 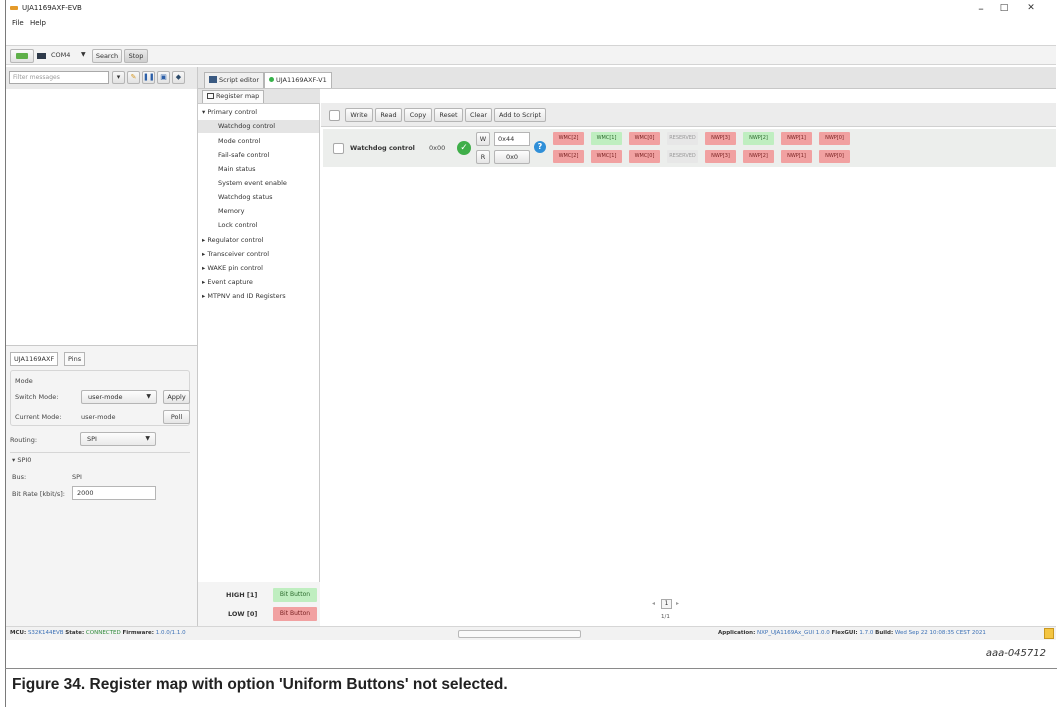 What do you see at coordinates (148, 77) in the screenshot?
I see `pause-icon: ❚❚` at bounding box center [148, 77].